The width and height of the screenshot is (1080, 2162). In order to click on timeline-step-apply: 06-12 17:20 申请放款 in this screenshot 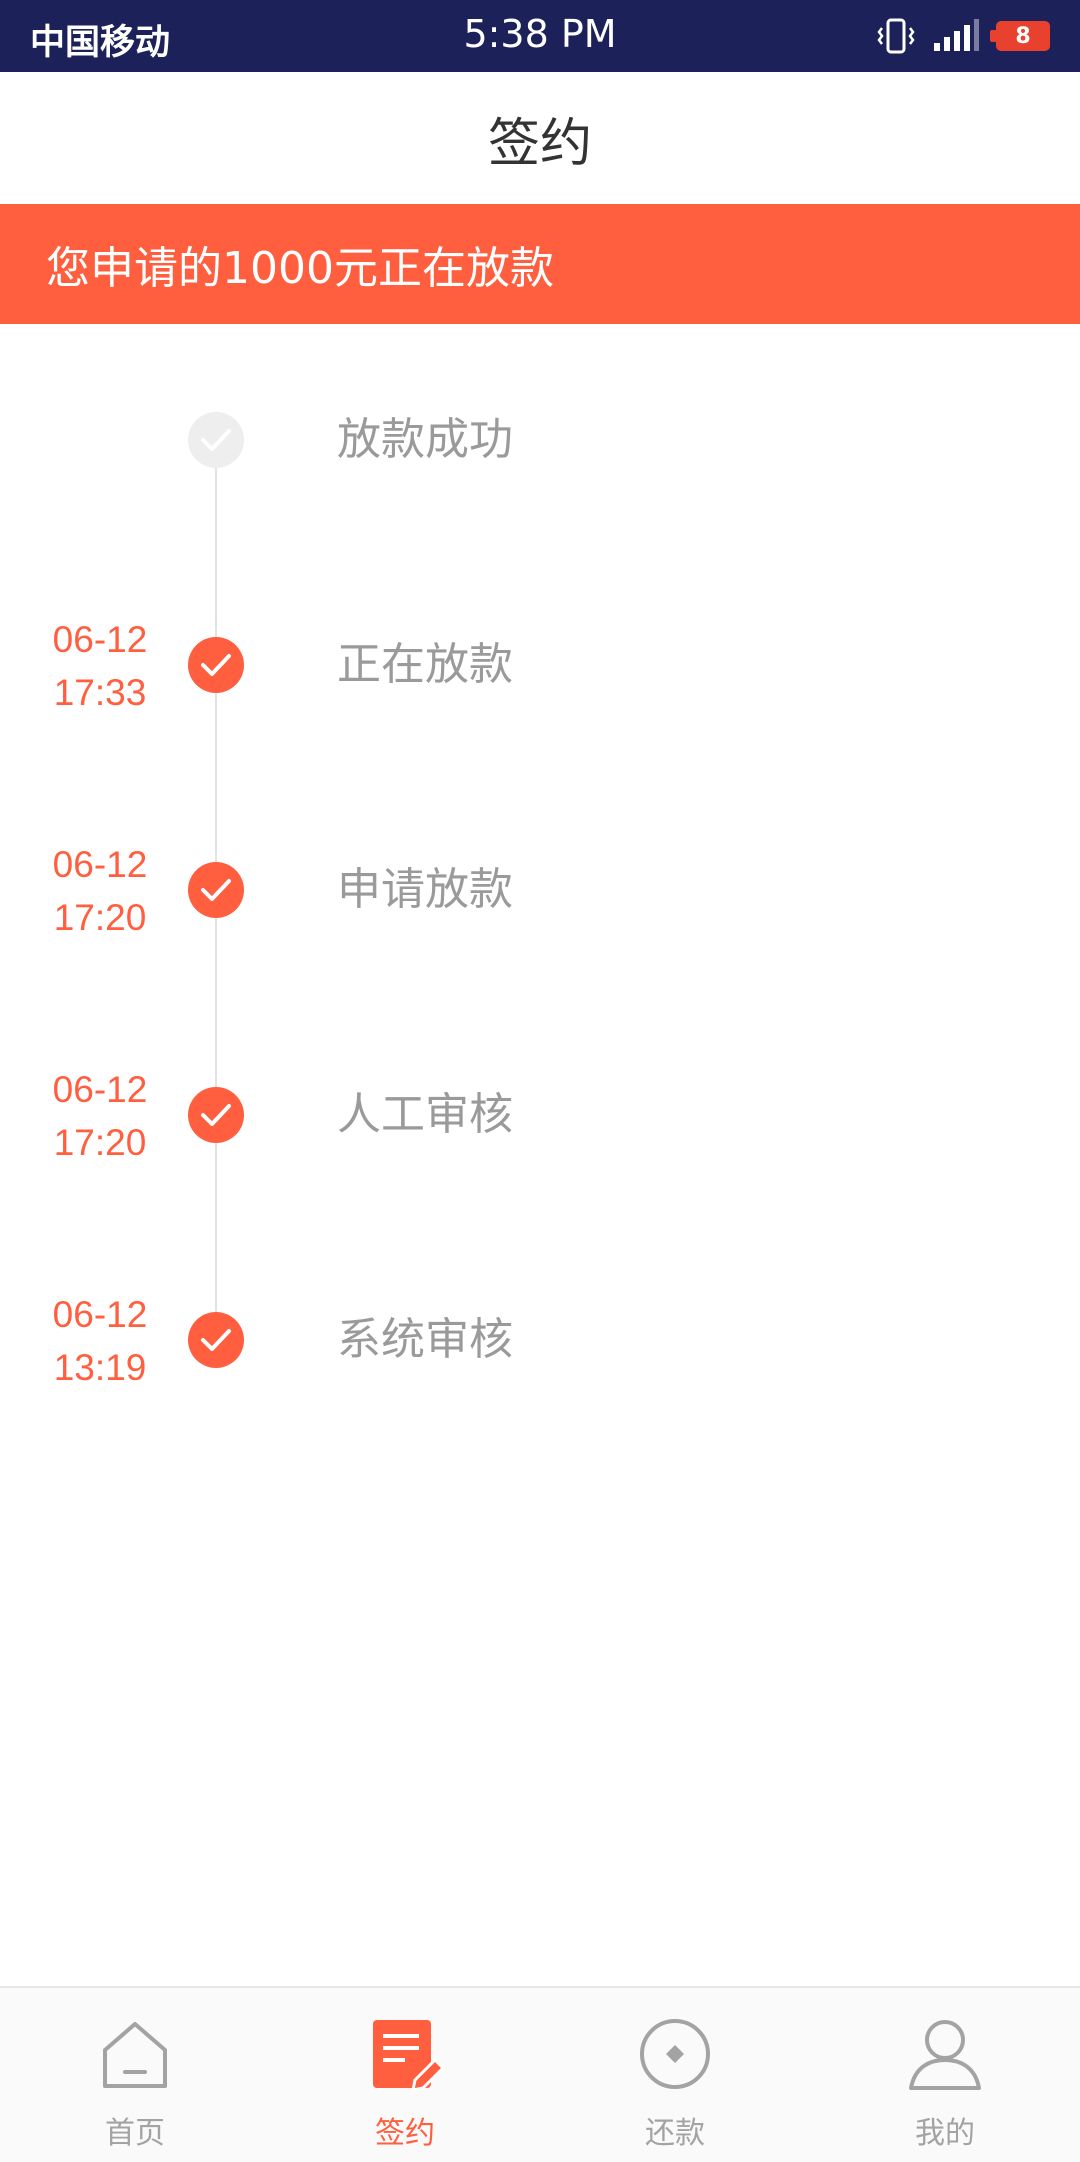, I will do `click(540, 891)`.